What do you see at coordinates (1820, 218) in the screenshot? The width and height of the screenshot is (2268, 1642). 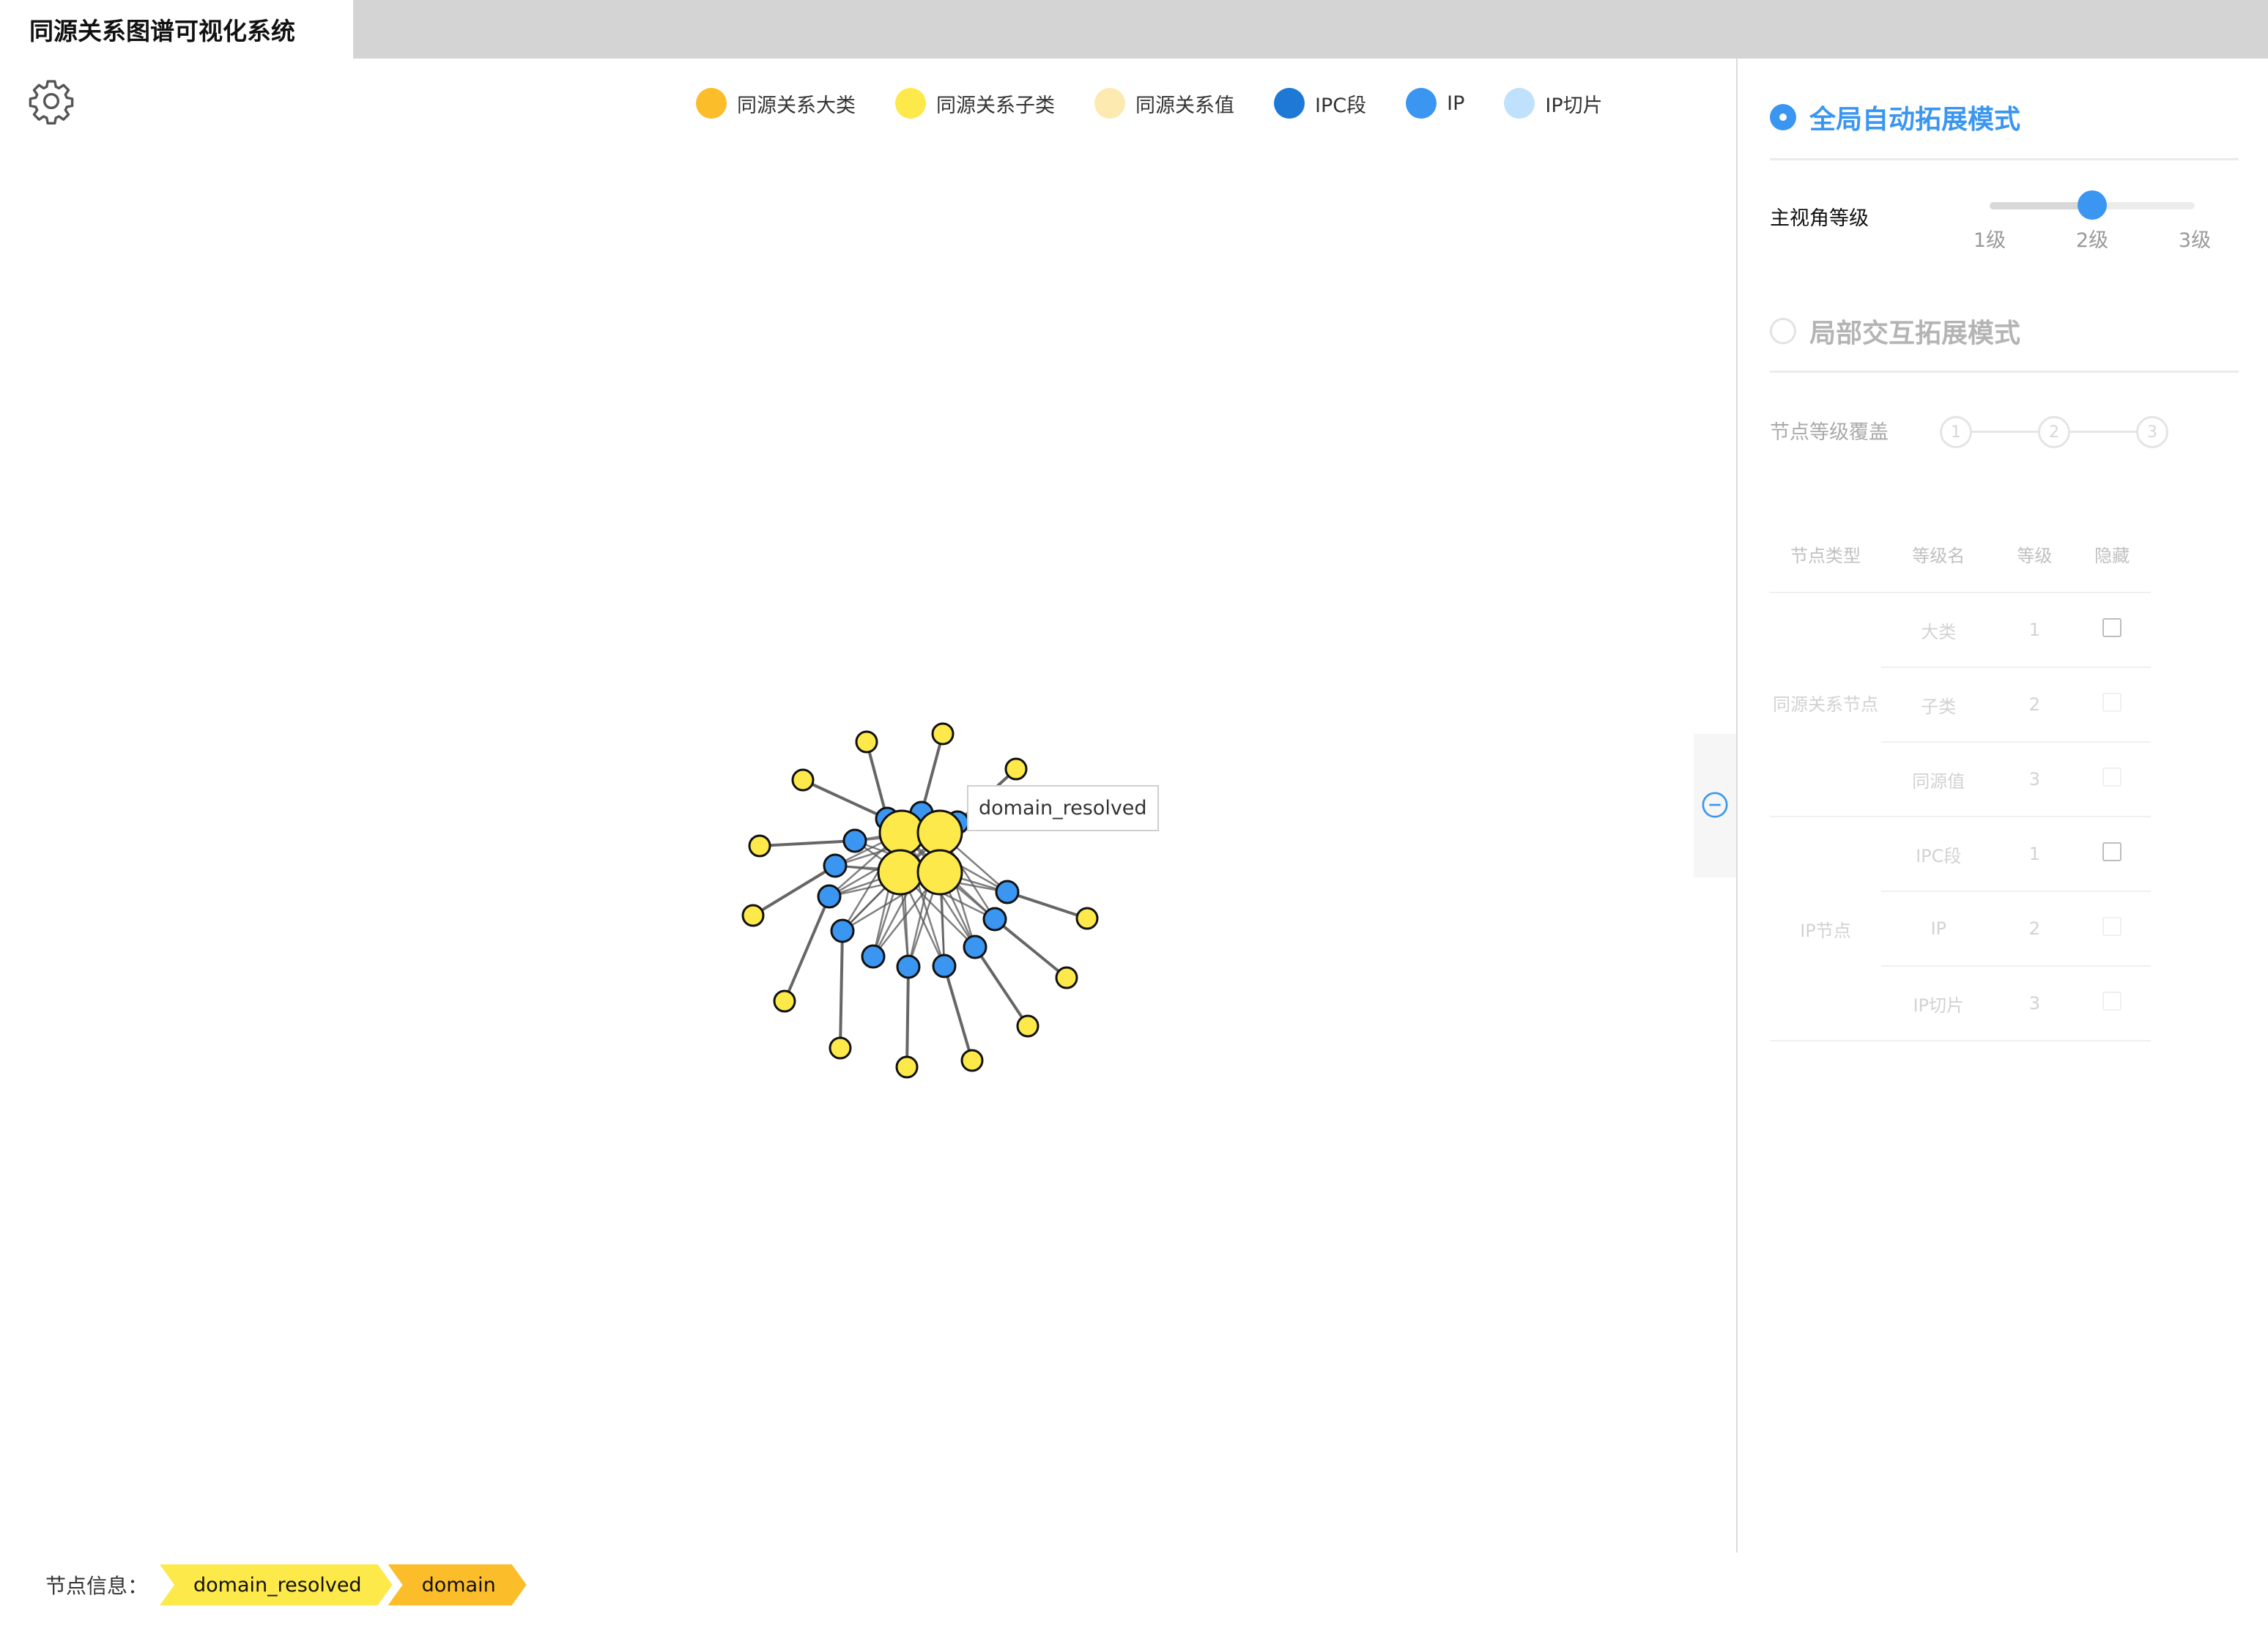 I see `main-level-label: 主视角等级` at bounding box center [1820, 218].